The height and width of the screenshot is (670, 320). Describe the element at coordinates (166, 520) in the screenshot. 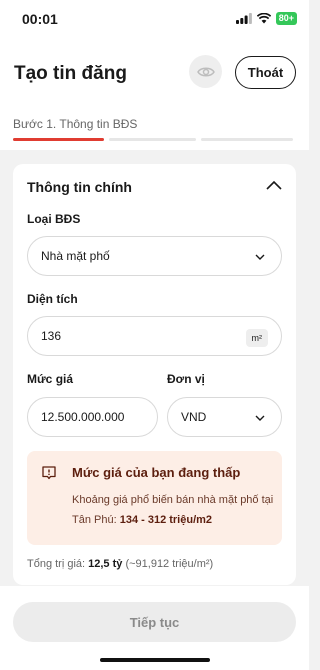

I see `alert-price-range: 134 - 312 triệu/m2` at that location.